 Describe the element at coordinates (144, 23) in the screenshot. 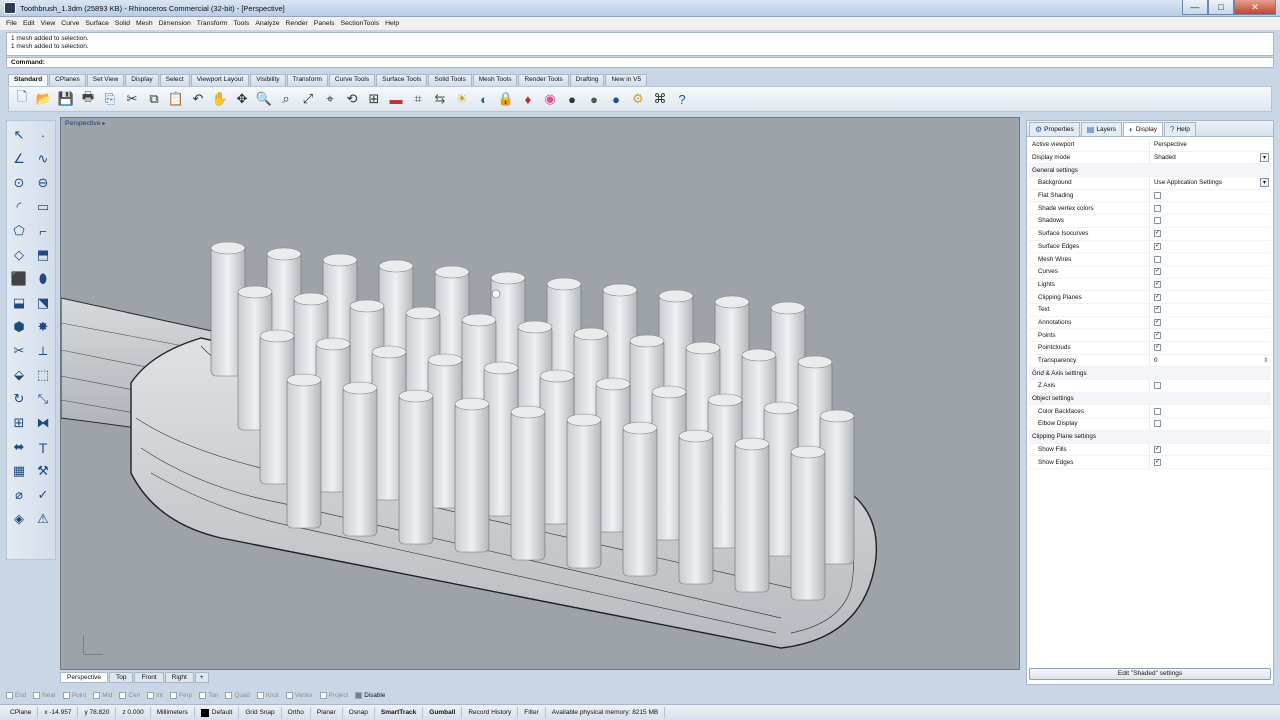

I see `menu-mesh: Mesh` at that location.